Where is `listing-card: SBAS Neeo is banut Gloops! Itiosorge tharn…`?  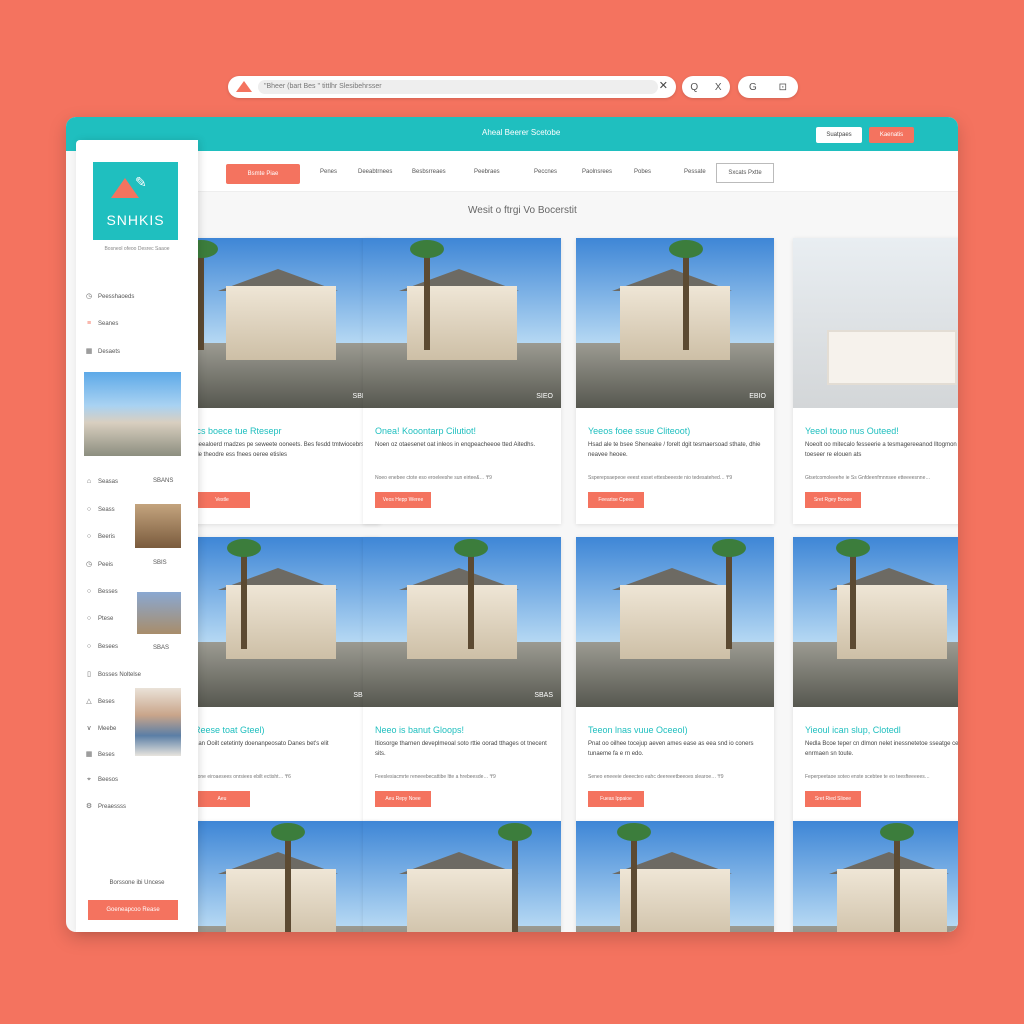
listing-card: SBAS Neeo is banut Gloops! Itiosorge tharn… is located at coordinates (462, 680).